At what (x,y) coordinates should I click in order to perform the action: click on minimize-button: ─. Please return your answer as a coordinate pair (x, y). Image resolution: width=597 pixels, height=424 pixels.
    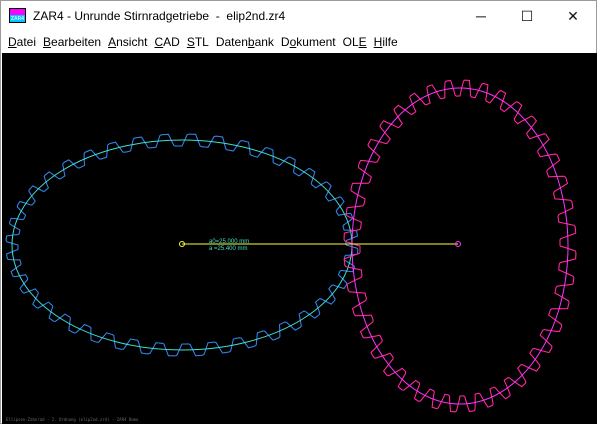
    Looking at the image, I should click on (481, 16).